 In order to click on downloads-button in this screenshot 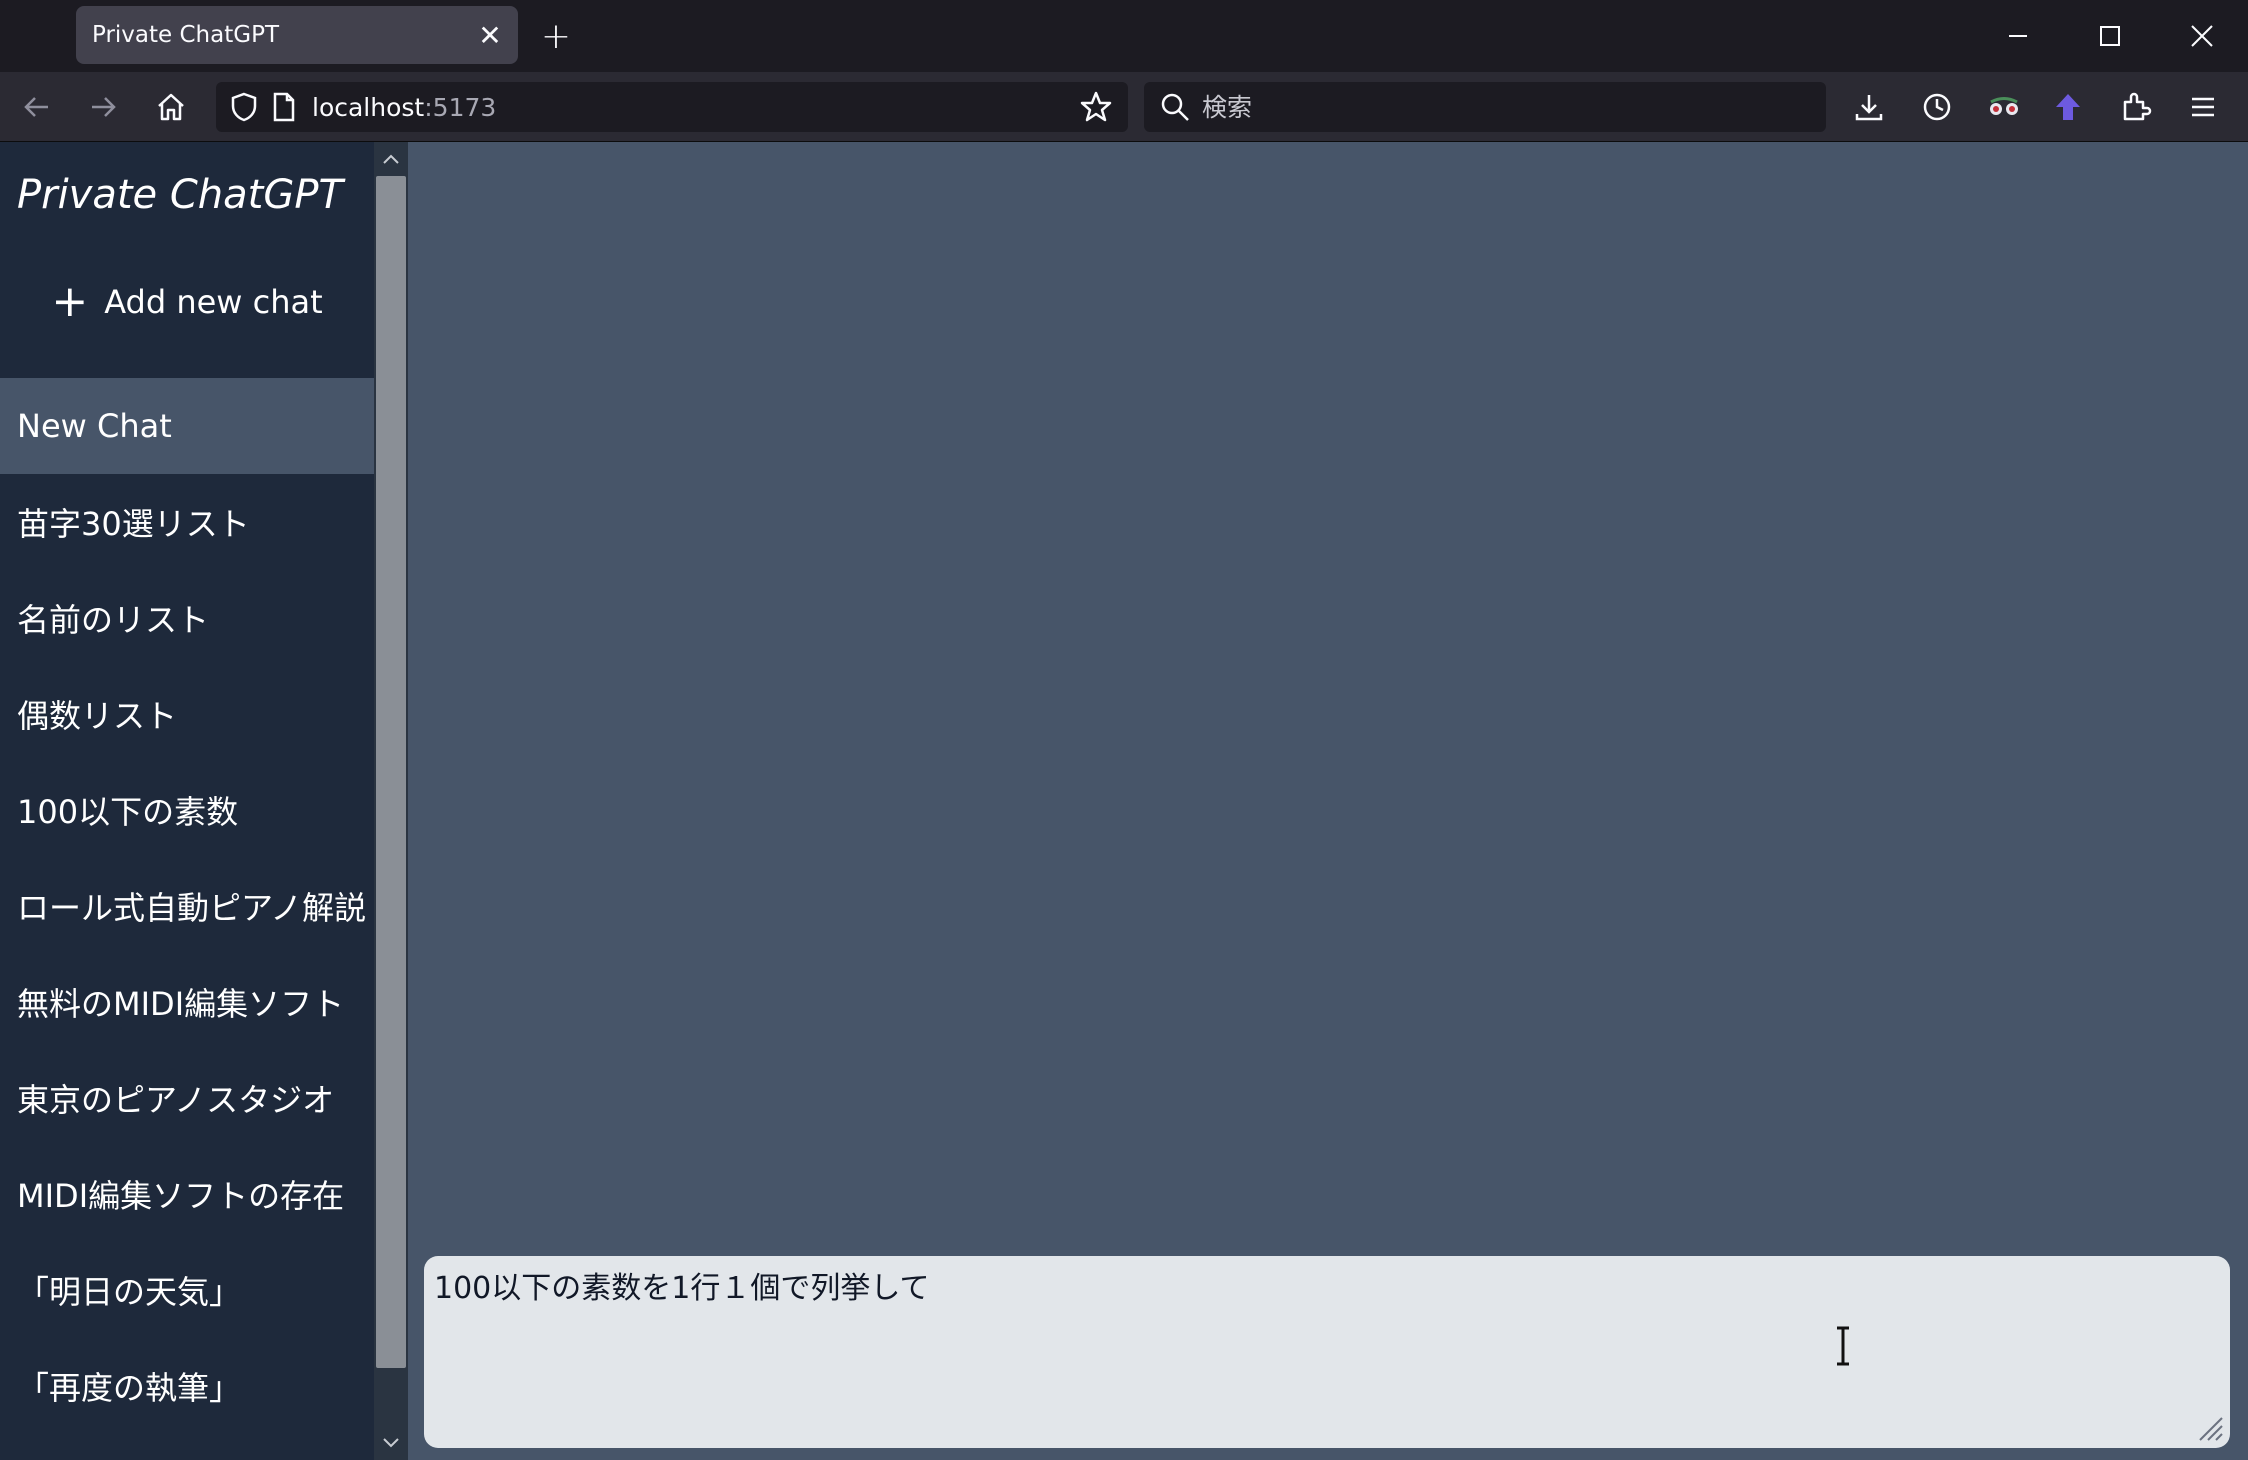, I will do `click(1869, 107)`.